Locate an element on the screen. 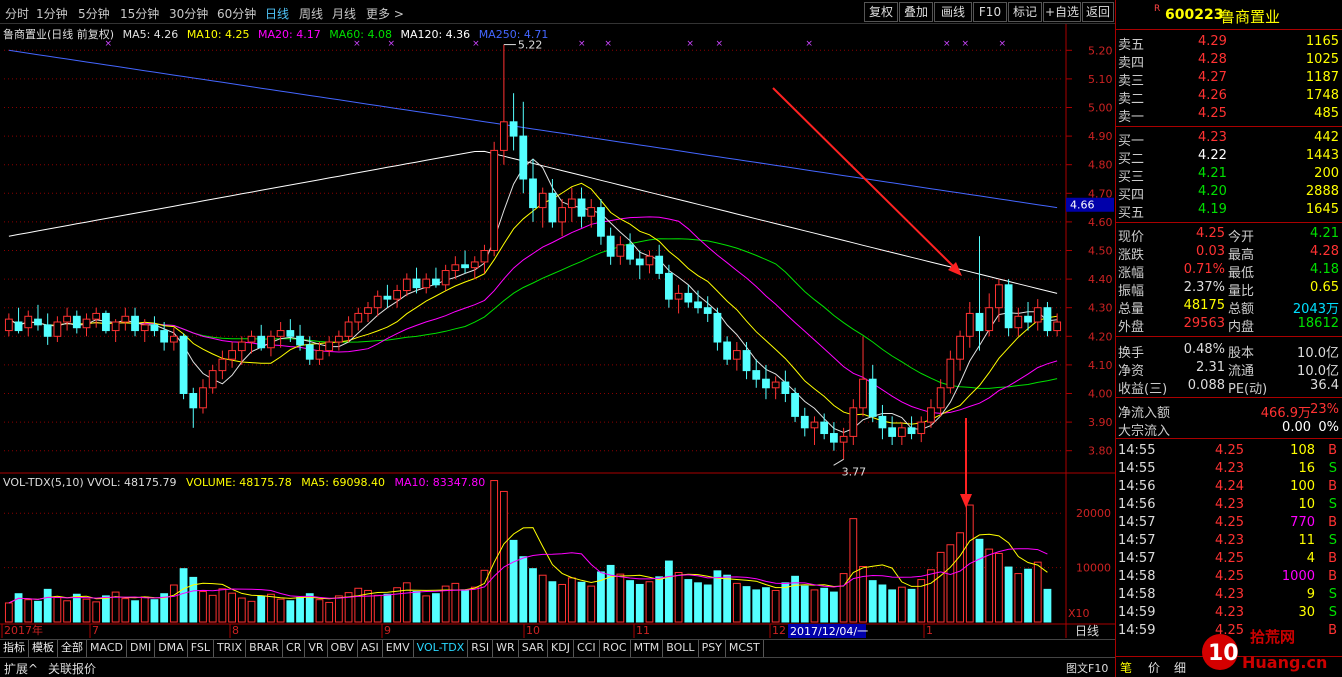 The image size is (1342, 677). indicator-tab-全部: 全部 is located at coordinates (72, 648).